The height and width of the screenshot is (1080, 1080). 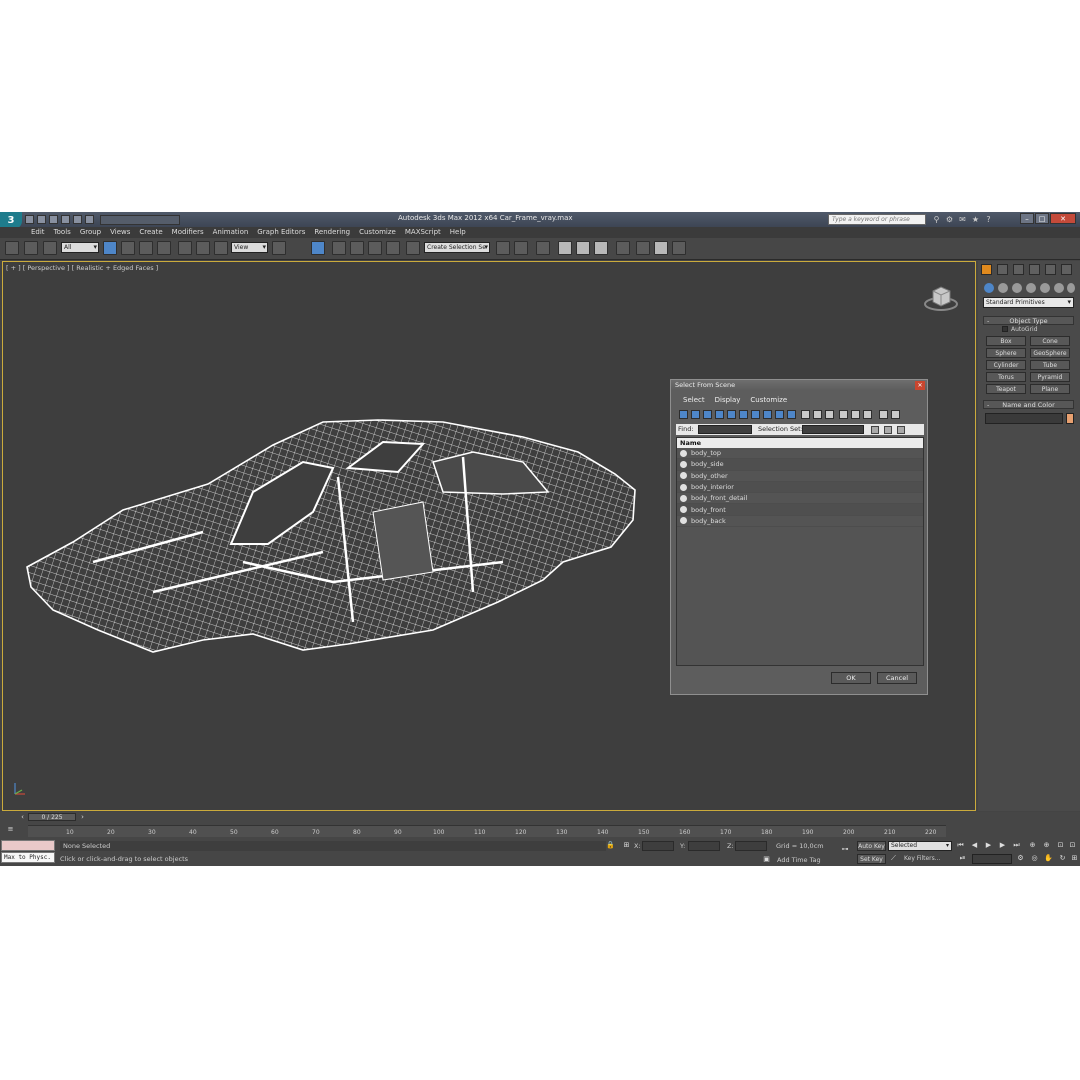 I want to click on remove-from-selection-set-icon, so click(x=901, y=430).